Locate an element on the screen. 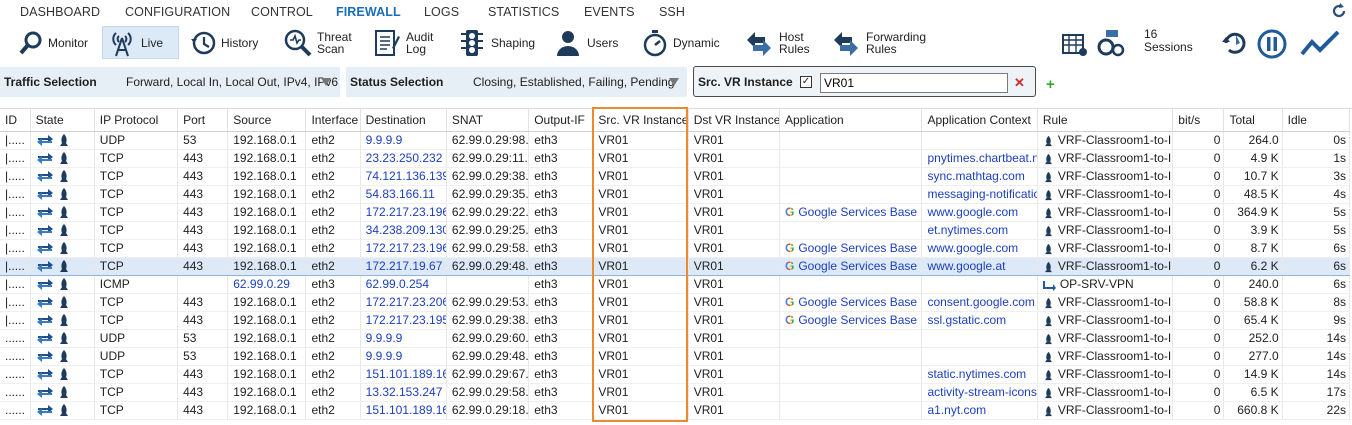  src-vr-checkbox: ✓ is located at coordinates (806, 82).